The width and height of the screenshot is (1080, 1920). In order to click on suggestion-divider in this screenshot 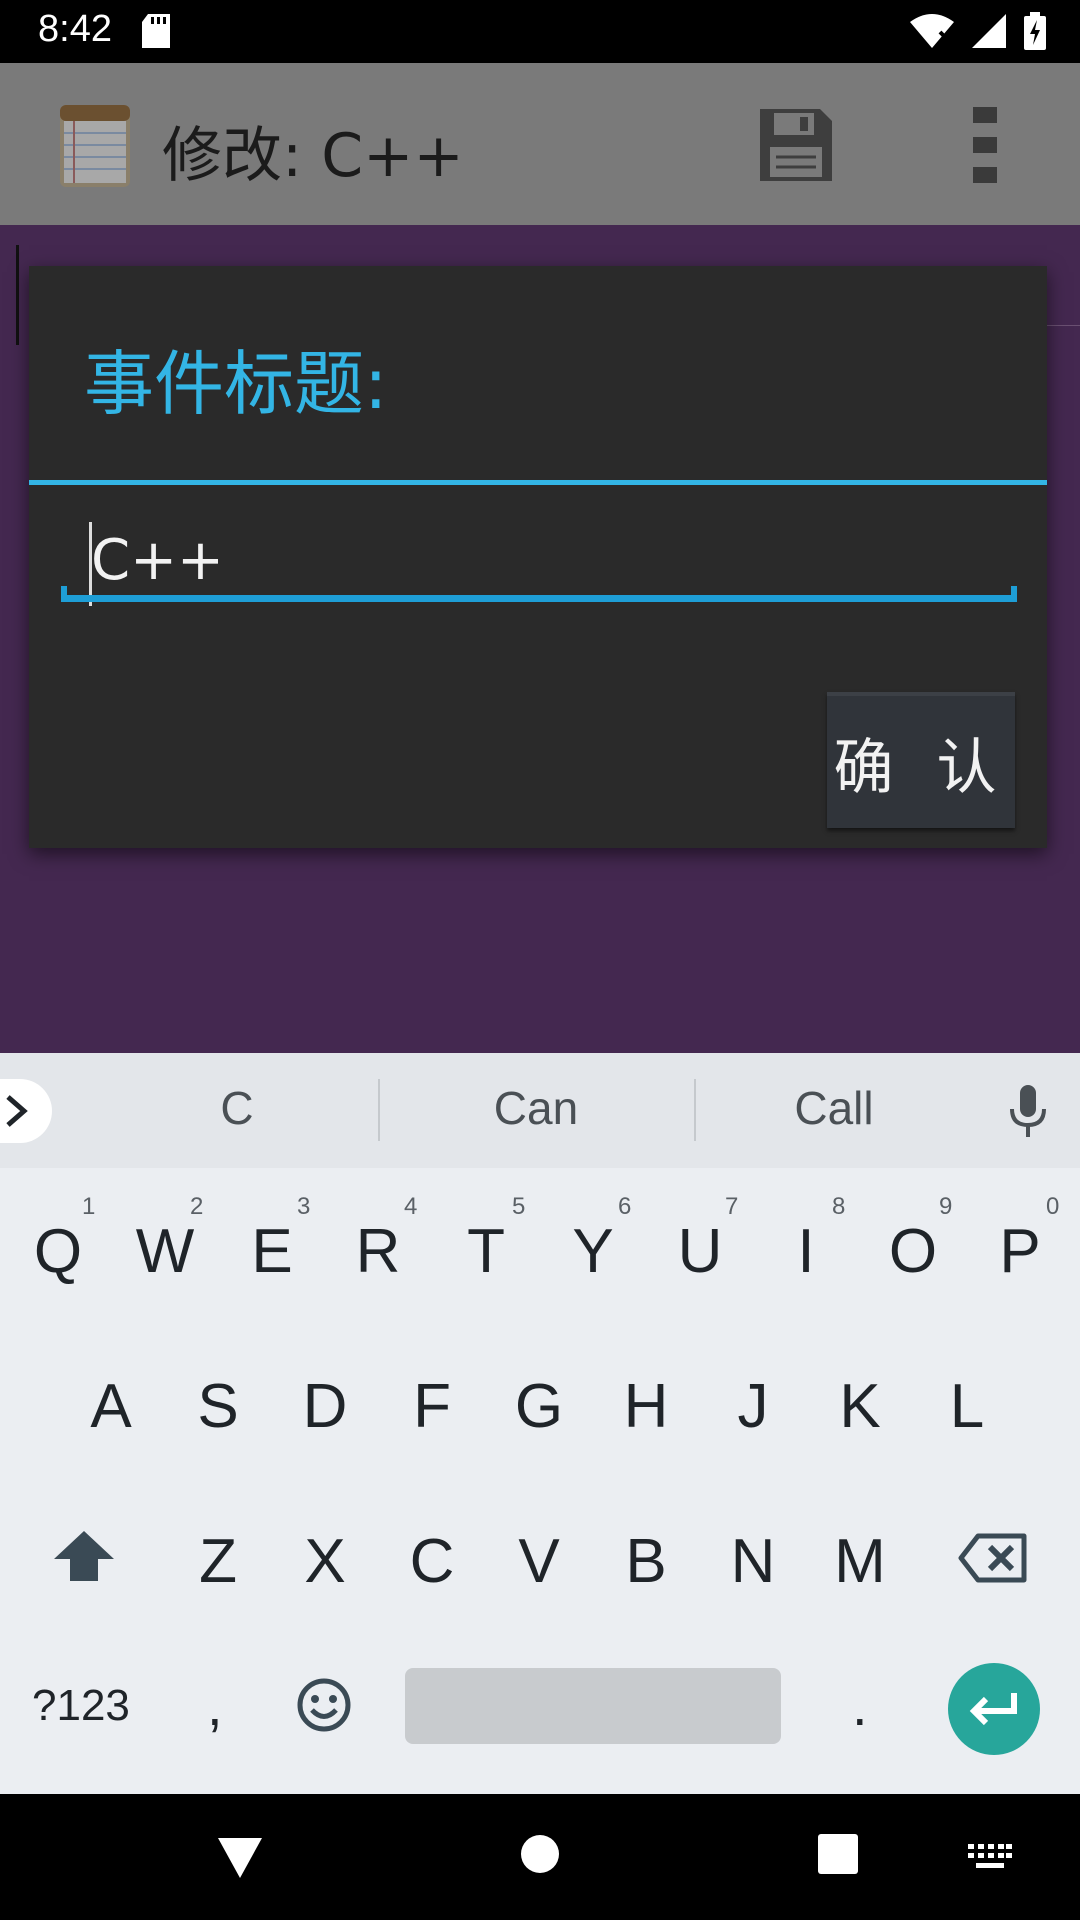, I will do `click(379, 1110)`.